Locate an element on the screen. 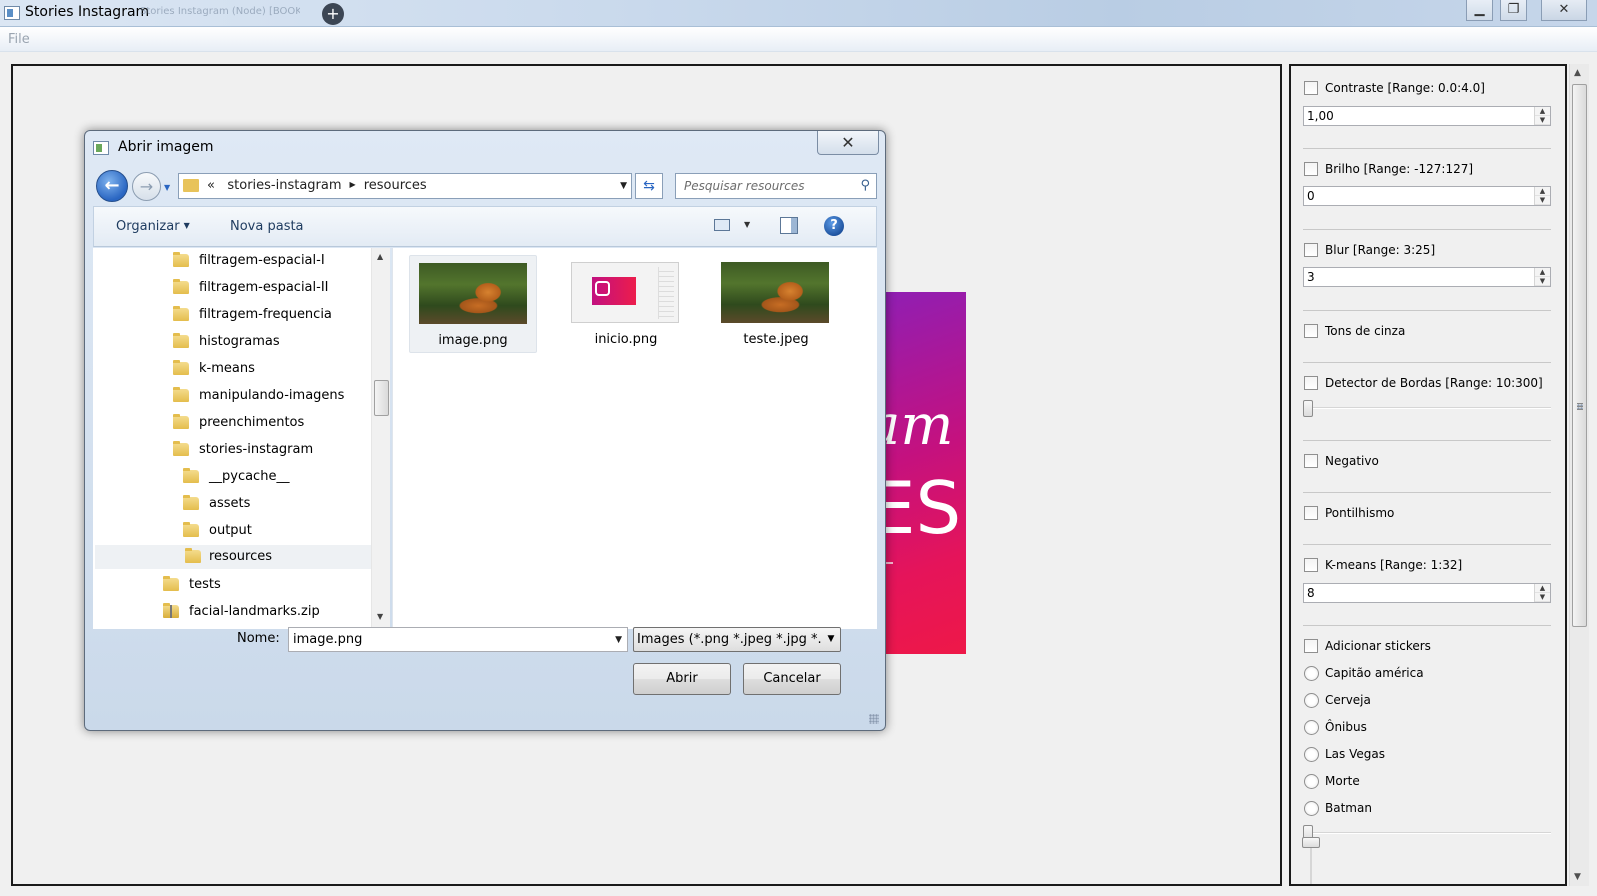 The width and height of the screenshot is (1597, 896). blur-spinbox: 3 ▲ ▼ is located at coordinates (1427, 277).